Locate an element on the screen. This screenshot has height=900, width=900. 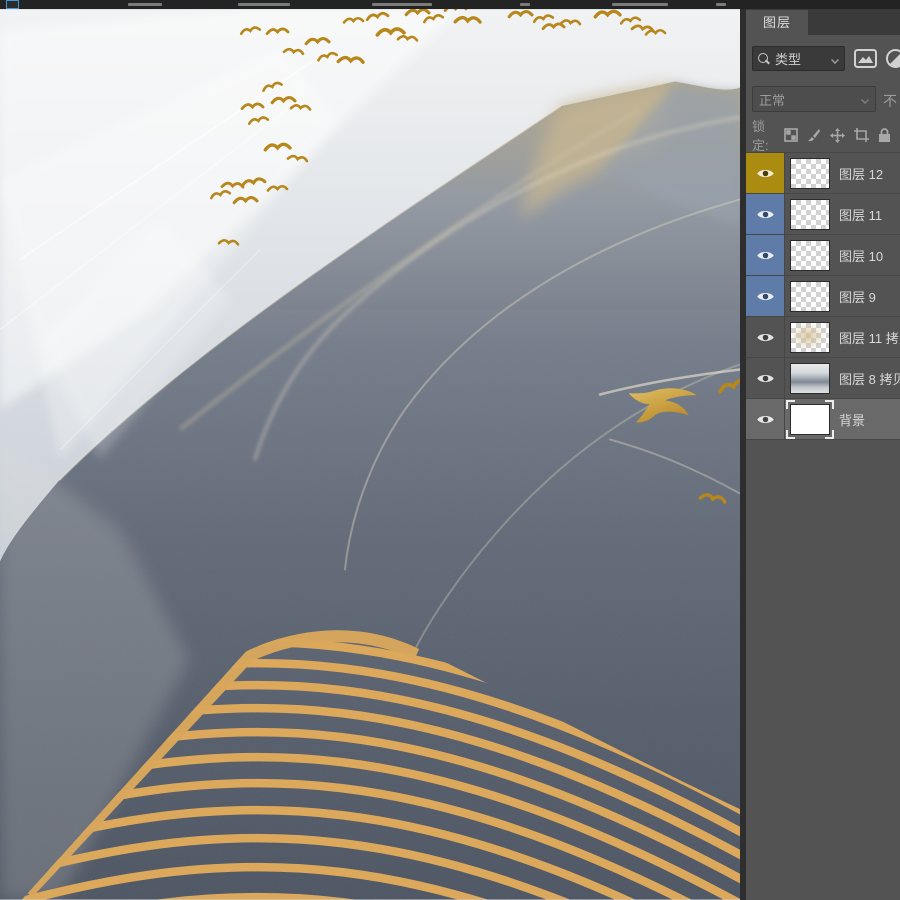
lock-row: 锁定: is located at coordinates (826, 136).